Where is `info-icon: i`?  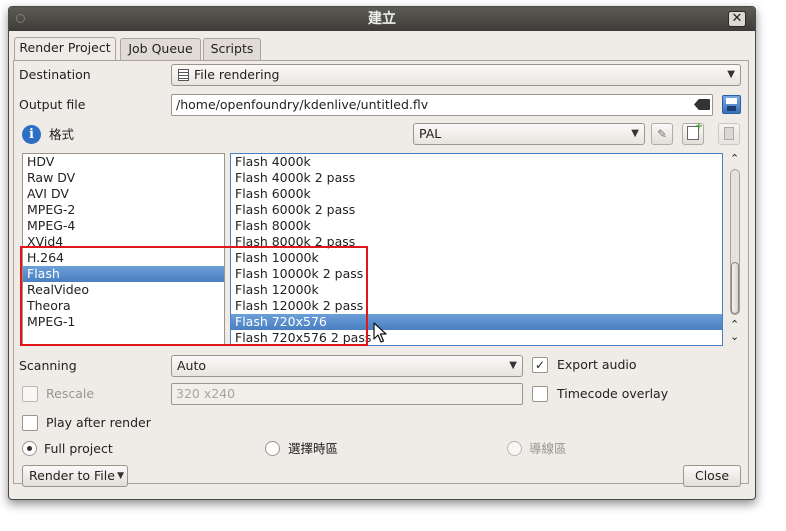 info-icon: i is located at coordinates (31, 134).